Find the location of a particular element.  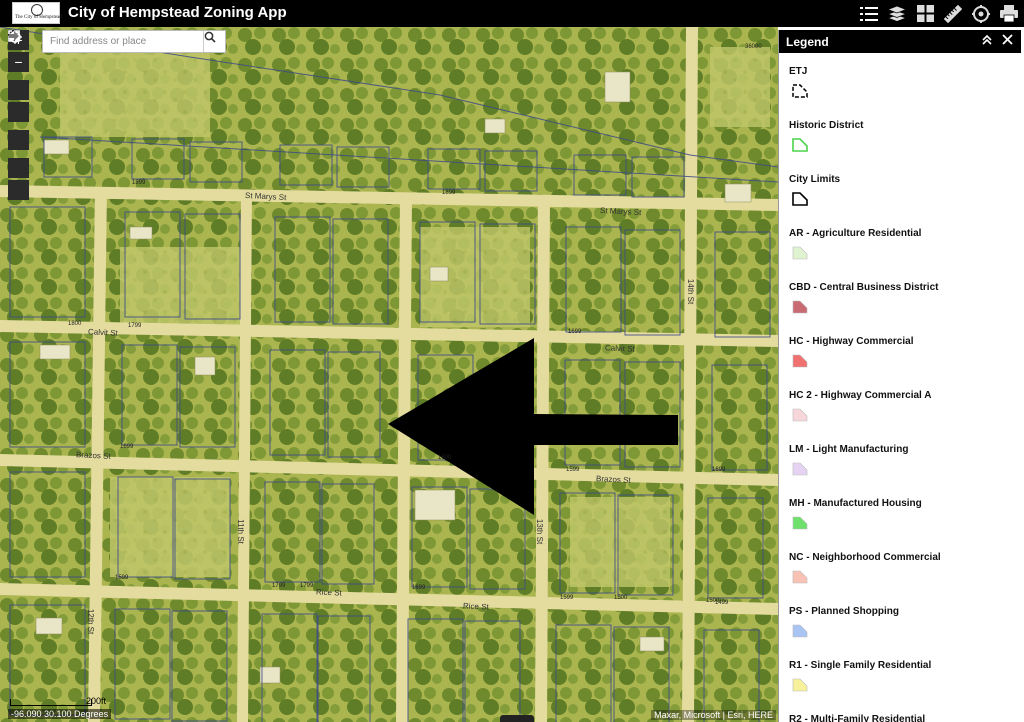

close-icon is located at coordinates (1007, 41).